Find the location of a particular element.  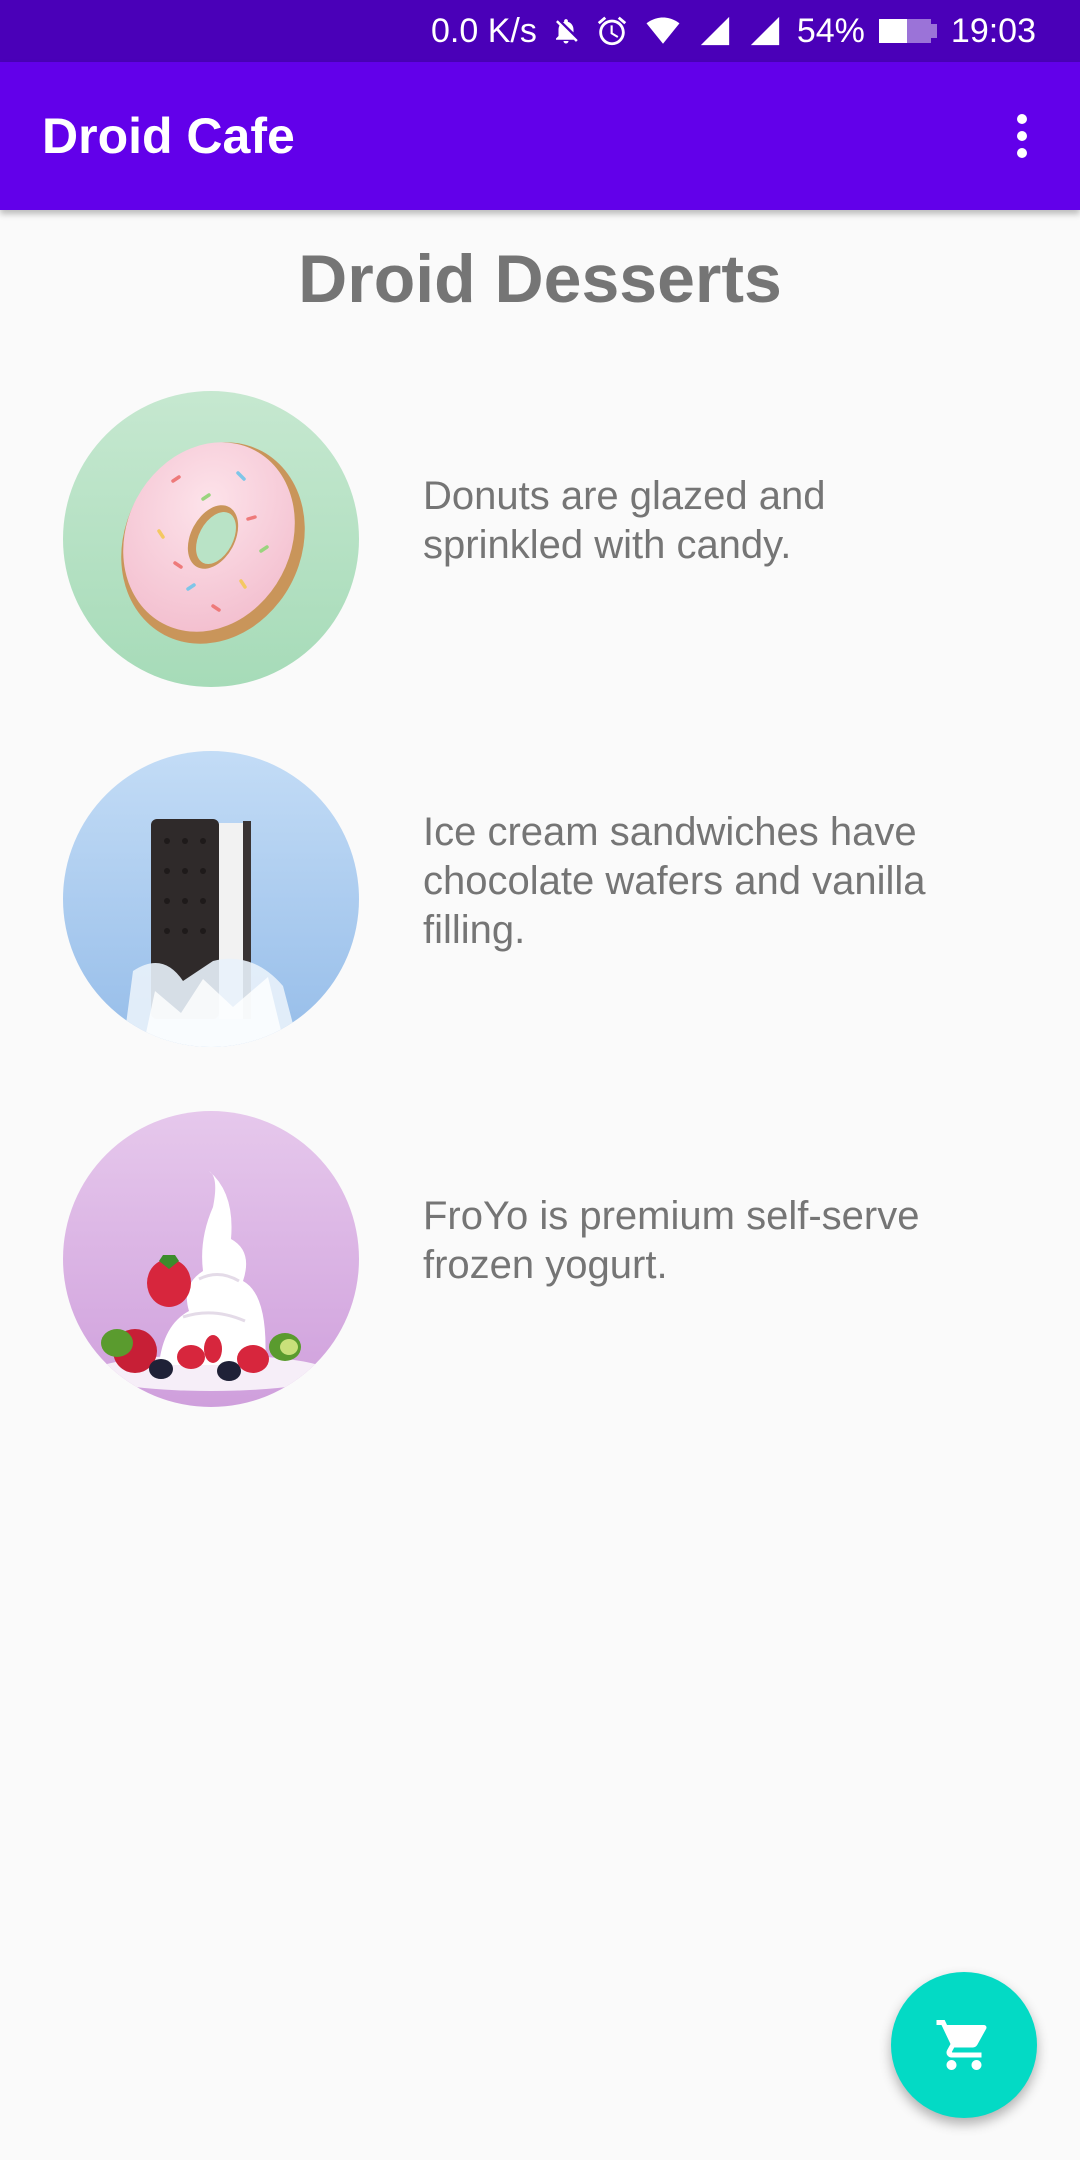

donut-image is located at coordinates (211, 539).